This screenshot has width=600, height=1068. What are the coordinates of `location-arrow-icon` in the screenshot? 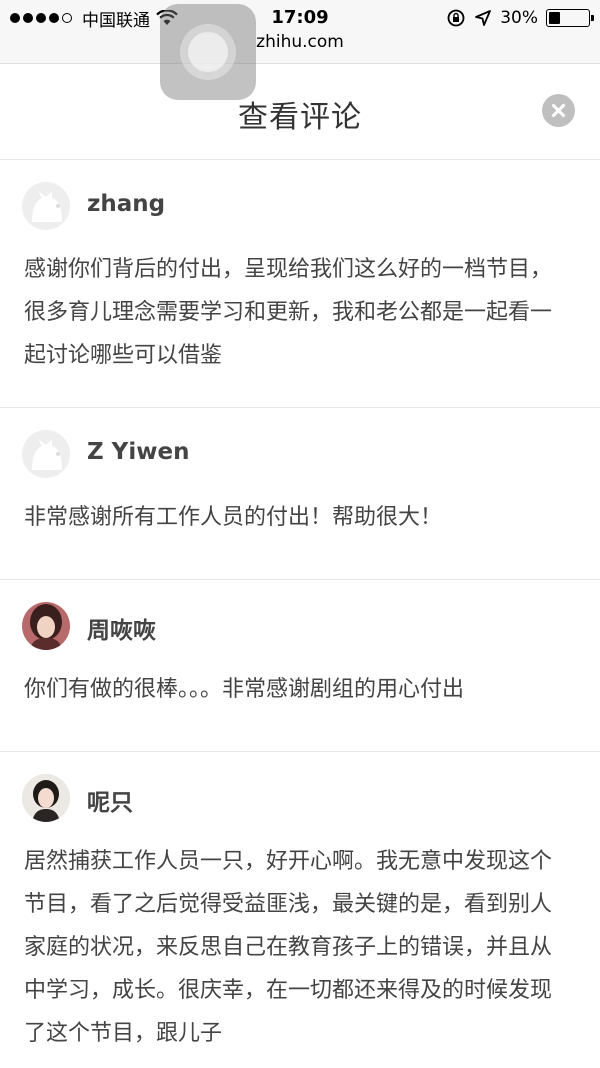 It's located at (483, 18).